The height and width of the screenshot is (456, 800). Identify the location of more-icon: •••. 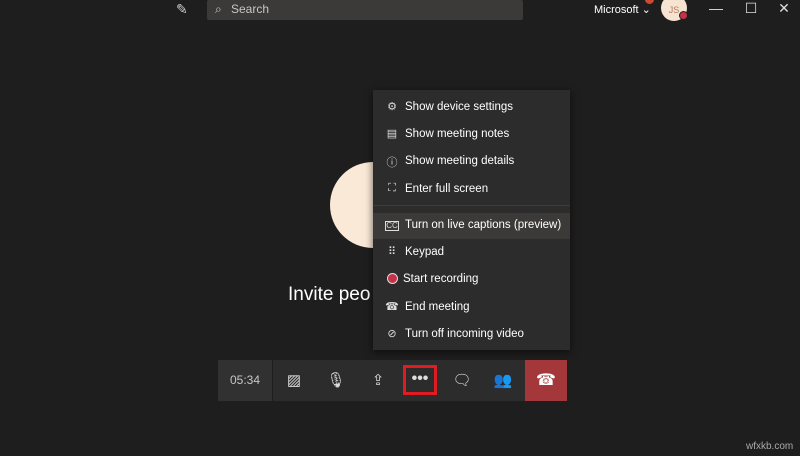
(420, 378).